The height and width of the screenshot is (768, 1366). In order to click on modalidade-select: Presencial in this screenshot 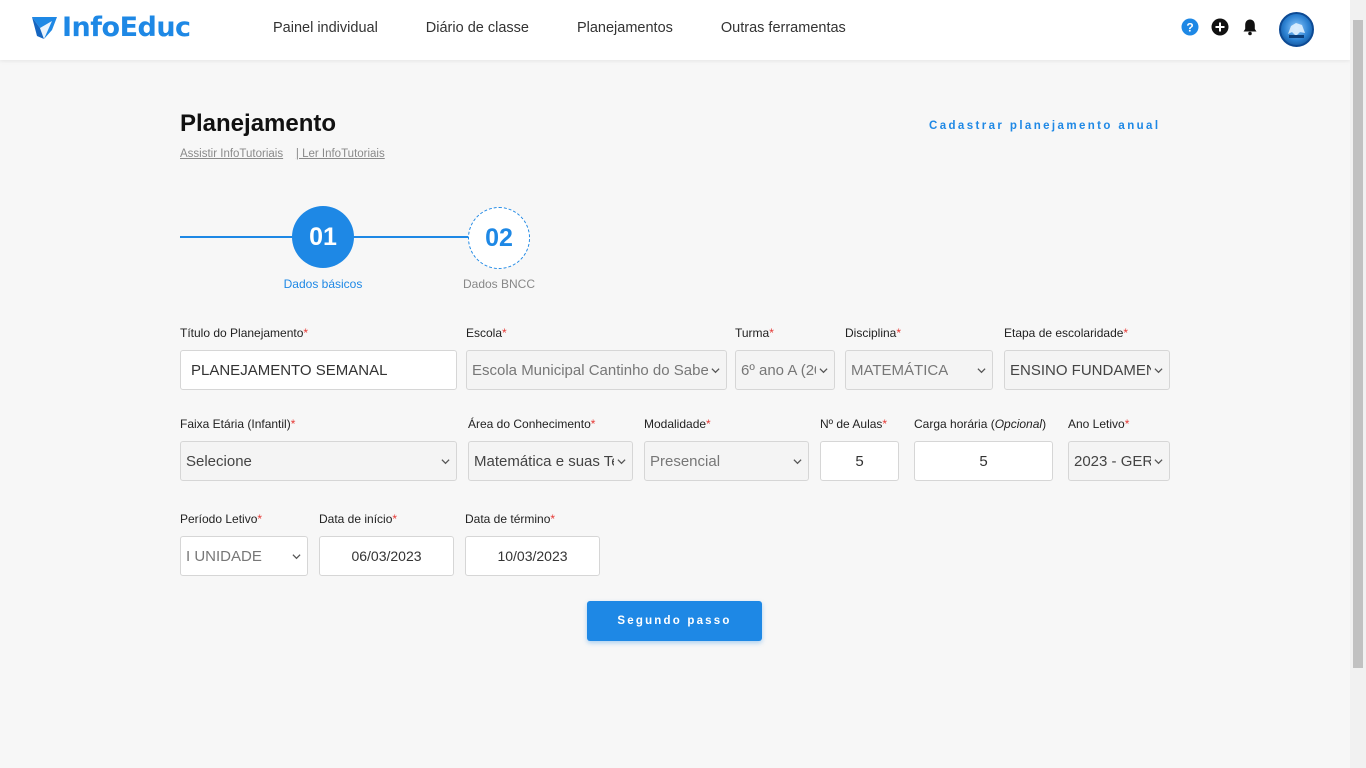, I will do `click(726, 461)`.